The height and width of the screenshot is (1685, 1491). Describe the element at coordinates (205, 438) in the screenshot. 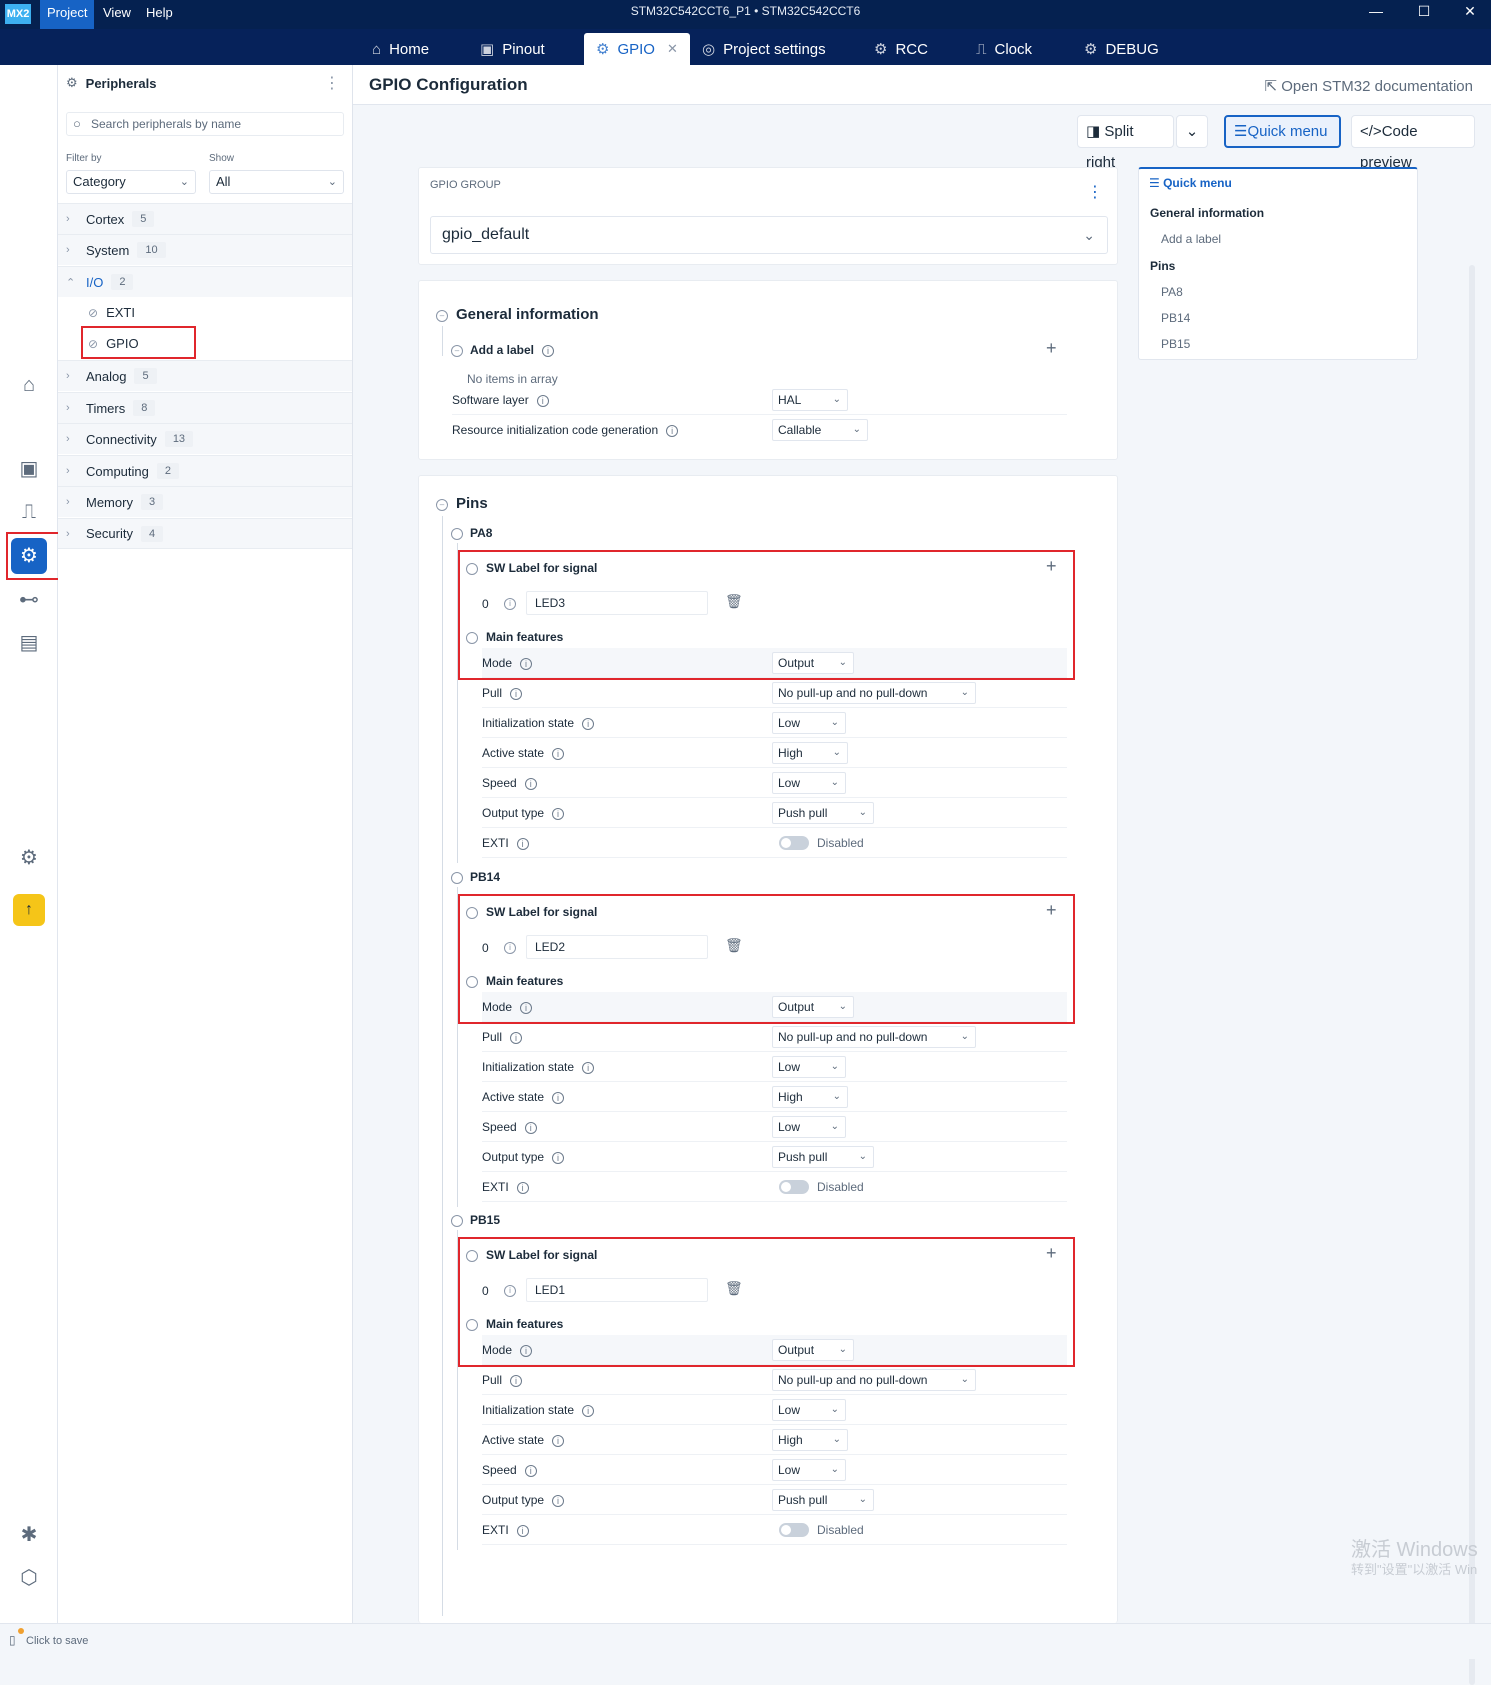

I see `category-connectivity: › Connectivity 13` at that location.